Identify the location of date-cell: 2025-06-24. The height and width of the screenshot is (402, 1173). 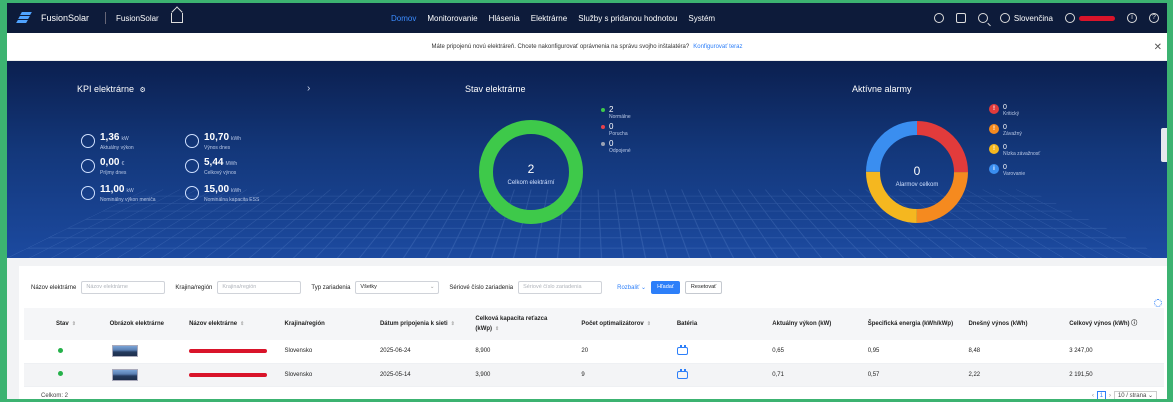
(421, 352).